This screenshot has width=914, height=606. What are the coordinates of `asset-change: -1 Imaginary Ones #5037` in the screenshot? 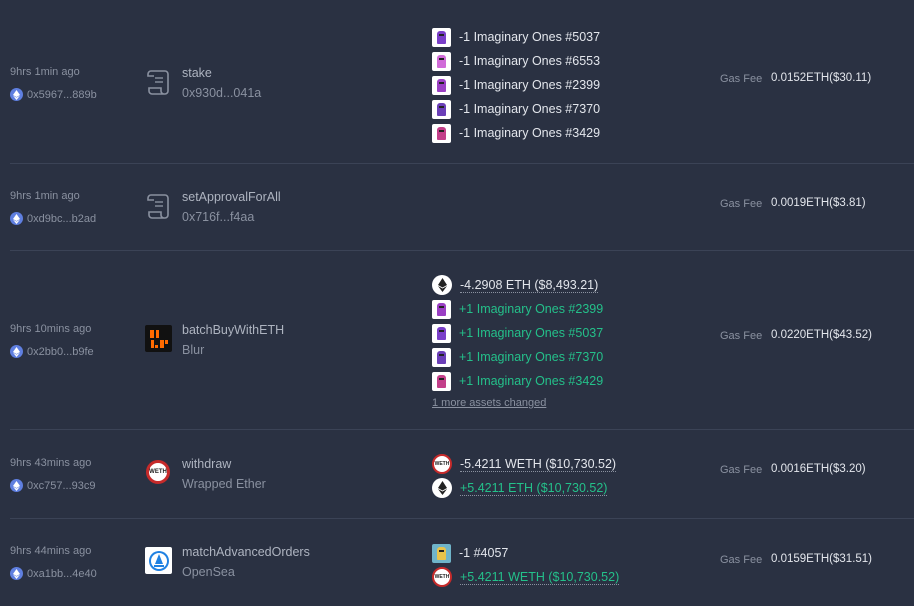 It's located at (516, 37).